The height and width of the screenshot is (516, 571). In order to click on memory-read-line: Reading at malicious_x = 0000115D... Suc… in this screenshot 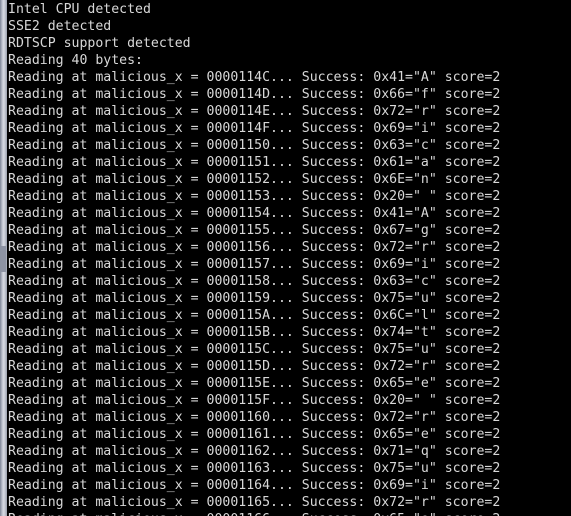, I will do `click(289, 366)`.